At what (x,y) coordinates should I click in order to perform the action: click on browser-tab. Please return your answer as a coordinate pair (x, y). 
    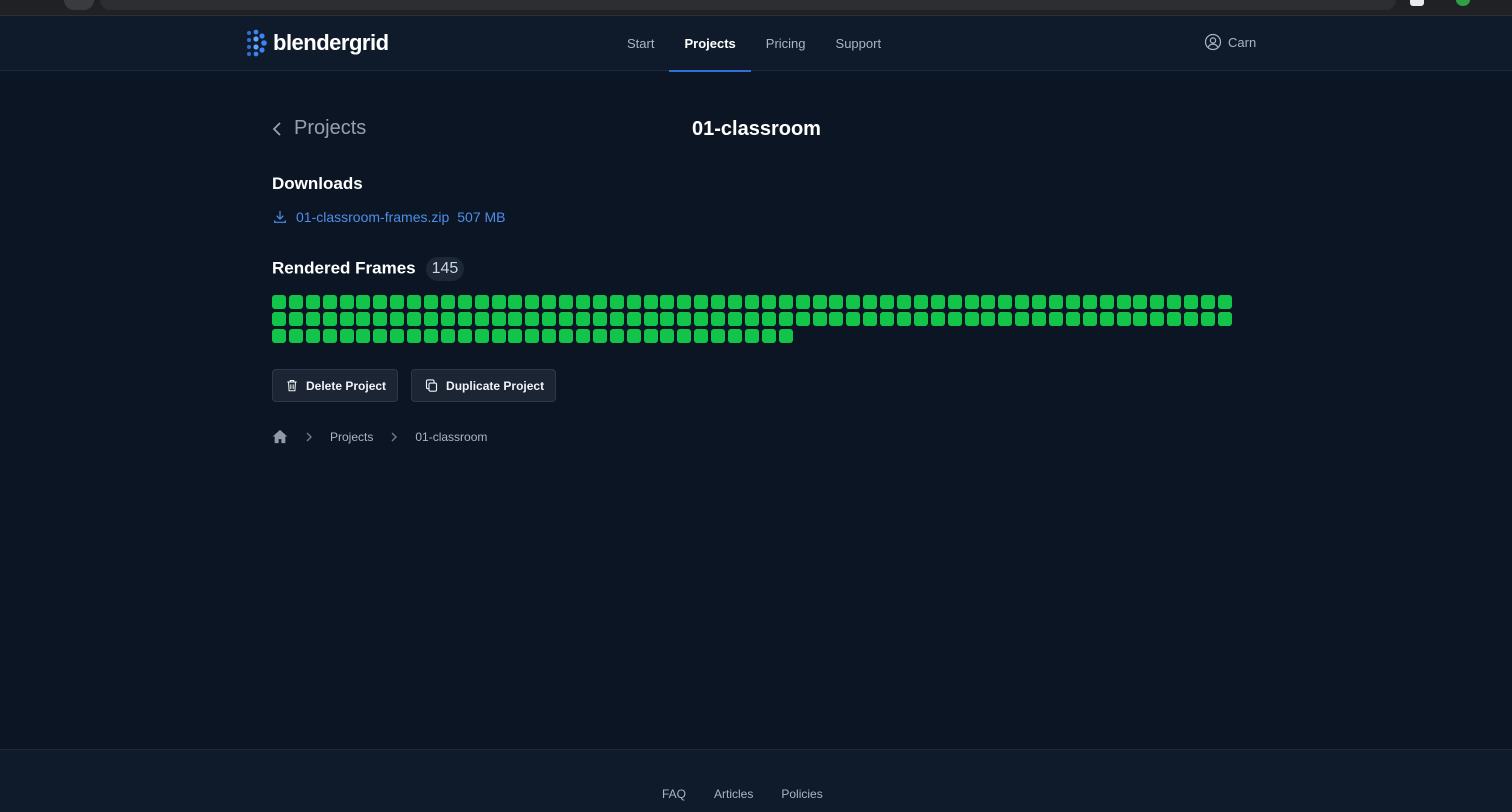
    Looking at the image, I should click on (79, 5).